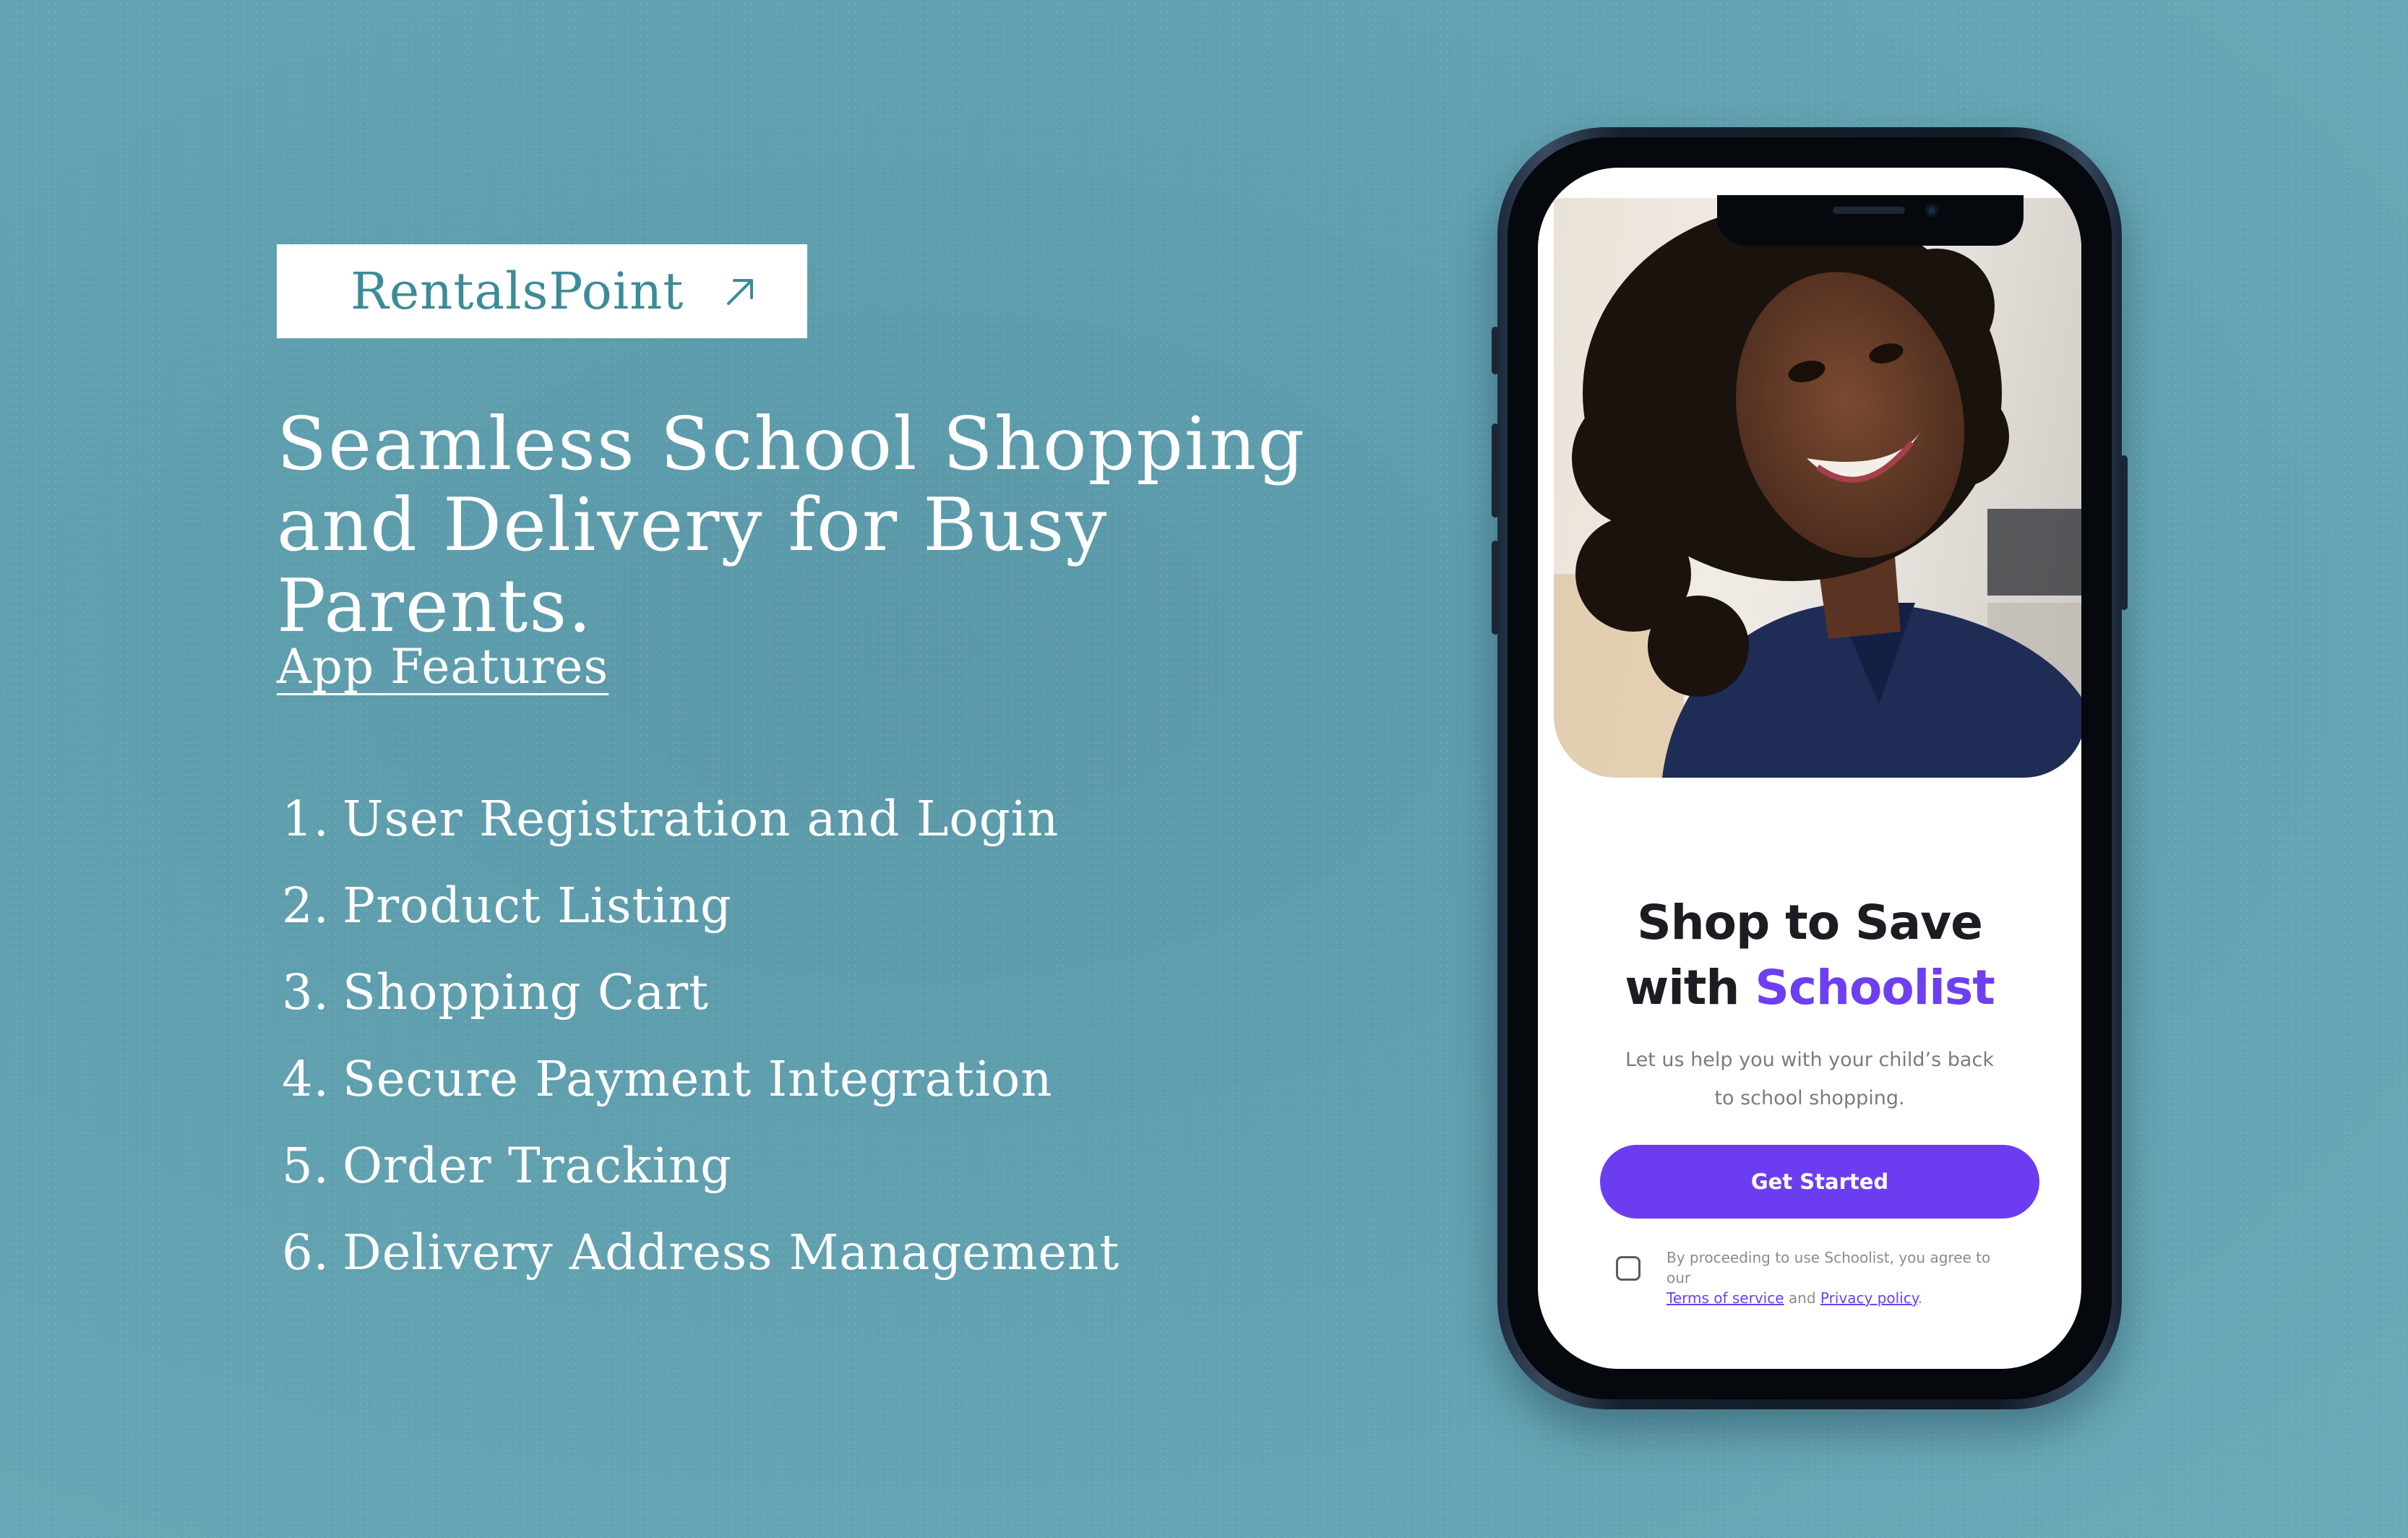 The image size is (2408, 1538). Describe the element at coordinates (306, 819) in the screenshot. I see `feature-number: 1.` at that location.